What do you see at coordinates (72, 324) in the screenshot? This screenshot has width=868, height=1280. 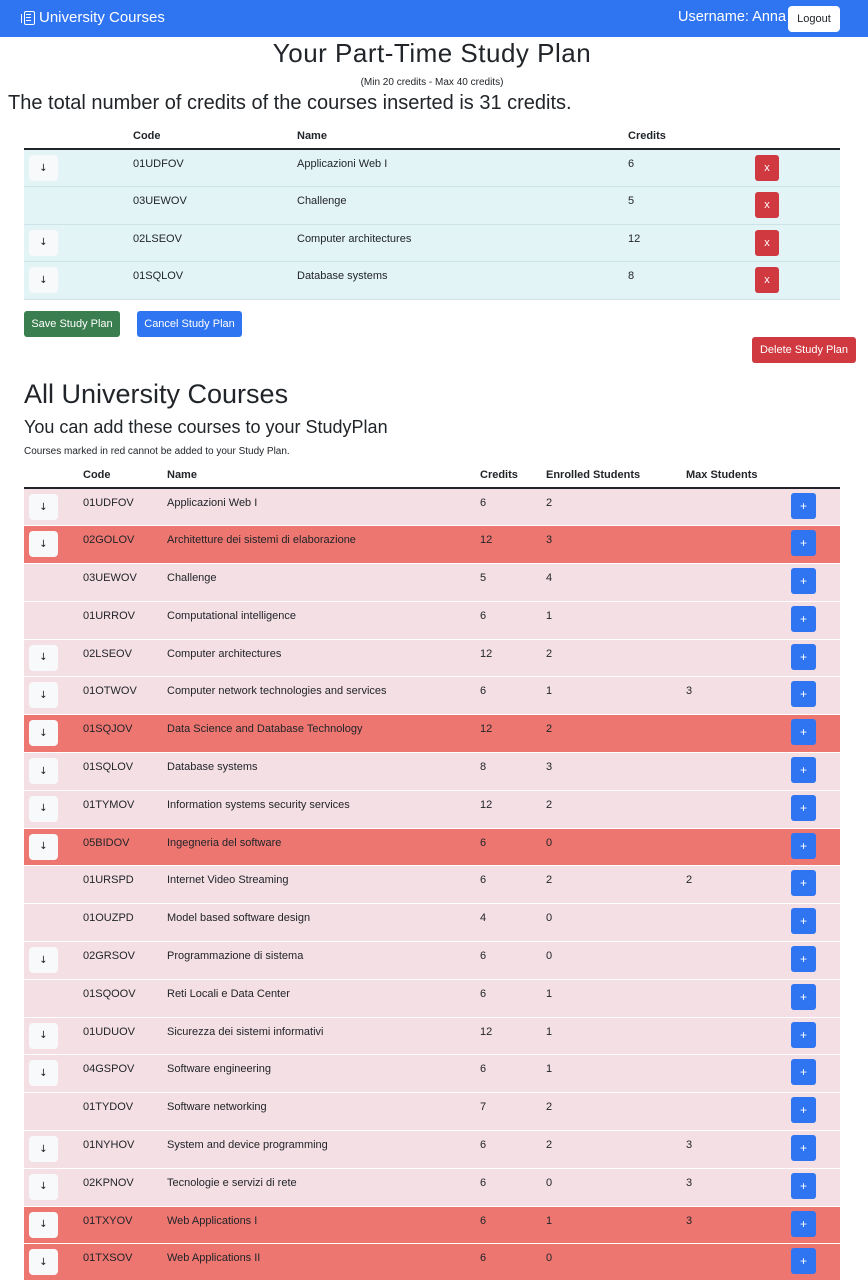 I see `save-study-plan-button: Save Study Plan` at bounding box center [72, 324].